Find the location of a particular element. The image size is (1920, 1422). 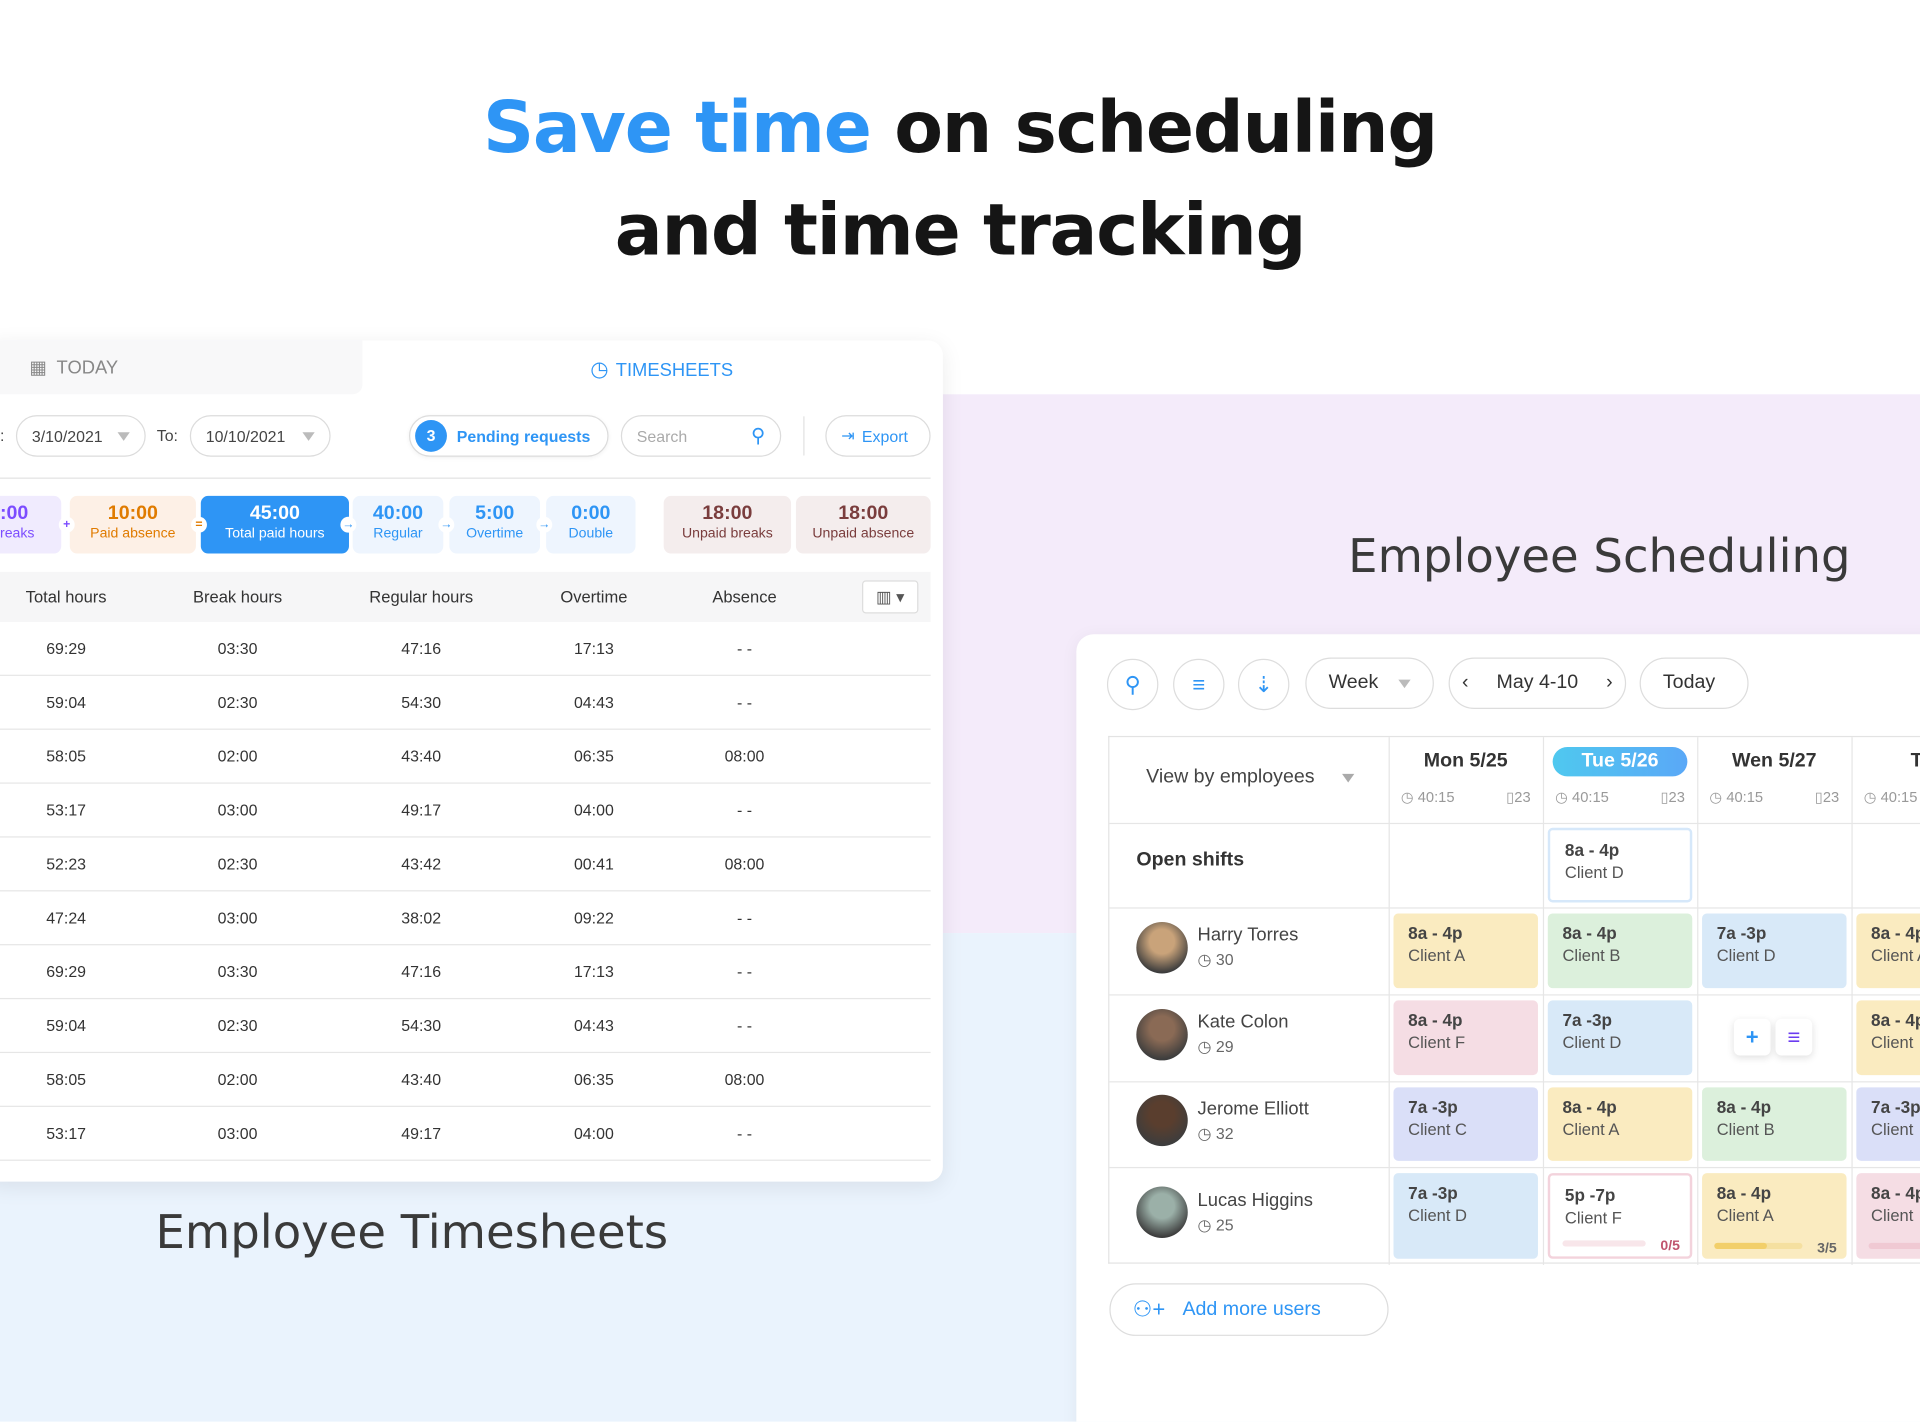

view-select: Week is located at coordinates (1369, 683).